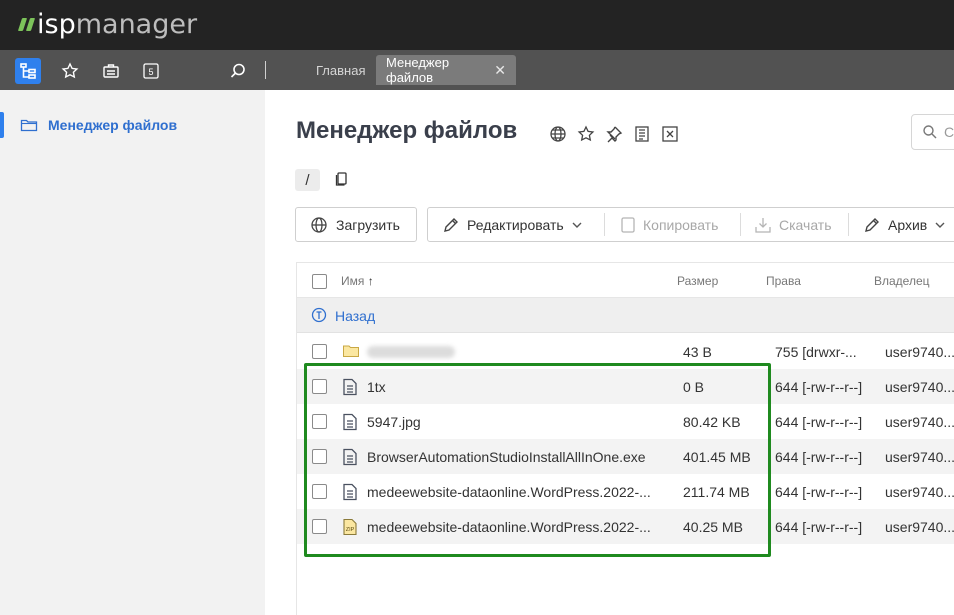  I want to click on briefcase-icon, so click(111, 71).